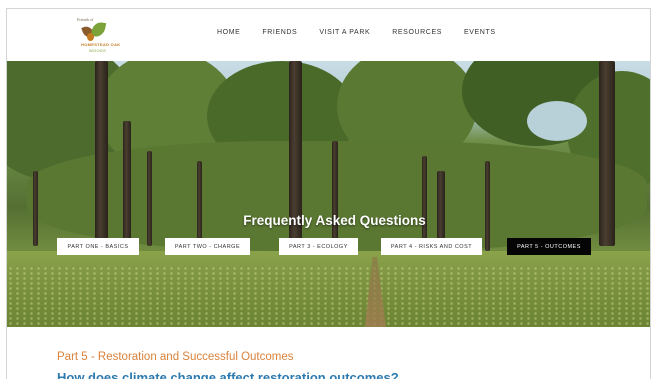 This screenshot has width=652, height=379. What do you see at coordinates (207, 246) in the screenshot?
I see `tab-part-two: PART TWO - CHARGE` at bounding box center [207, 246].